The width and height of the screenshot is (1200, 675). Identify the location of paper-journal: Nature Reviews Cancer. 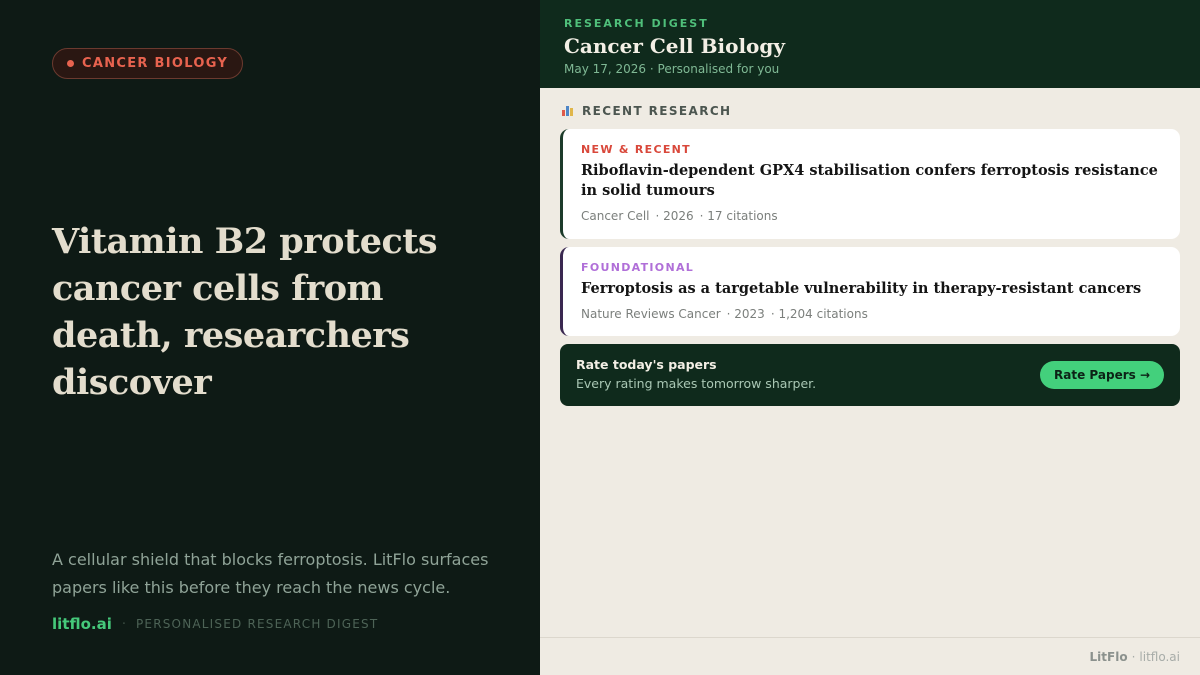
(651, 314).